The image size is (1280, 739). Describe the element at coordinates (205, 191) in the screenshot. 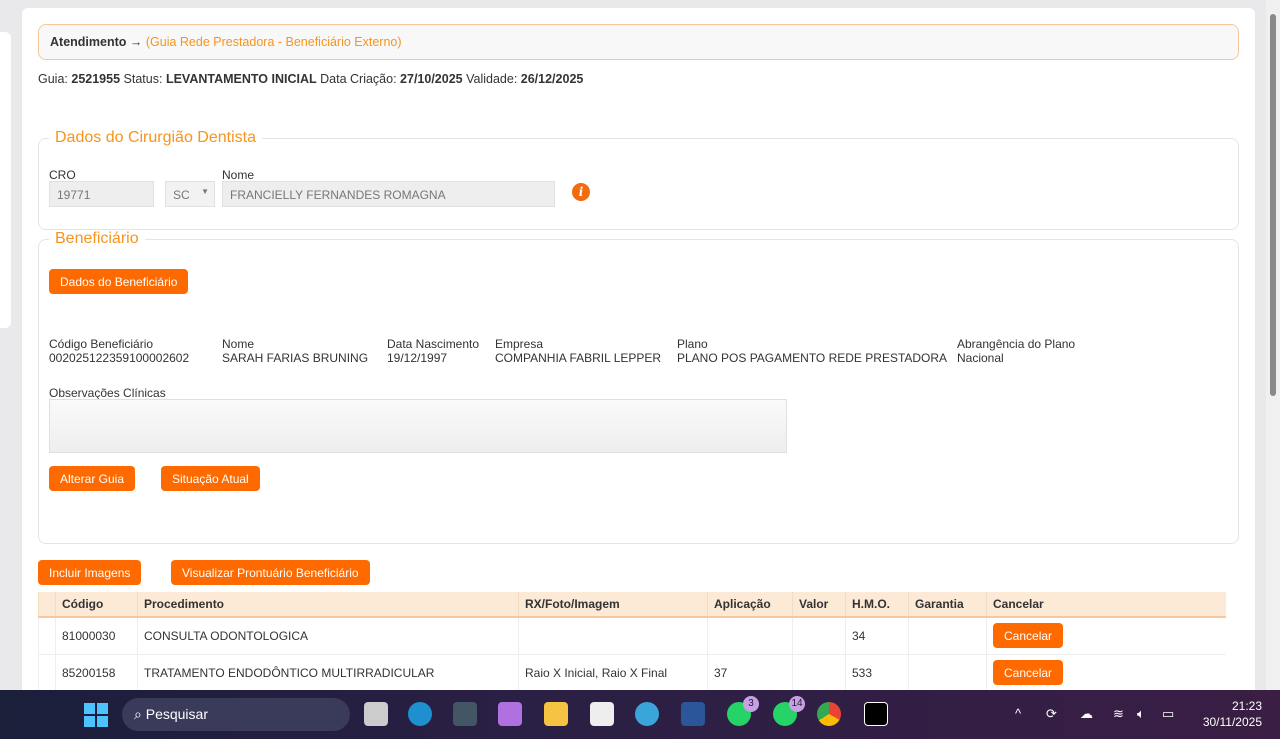

I see `chevron-down-icon: ▼` at that location.